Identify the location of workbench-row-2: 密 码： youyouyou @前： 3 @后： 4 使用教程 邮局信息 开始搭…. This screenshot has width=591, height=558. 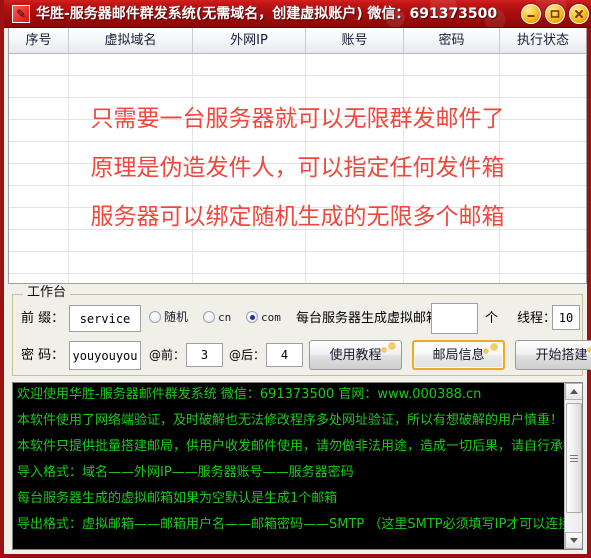
(302, 356).